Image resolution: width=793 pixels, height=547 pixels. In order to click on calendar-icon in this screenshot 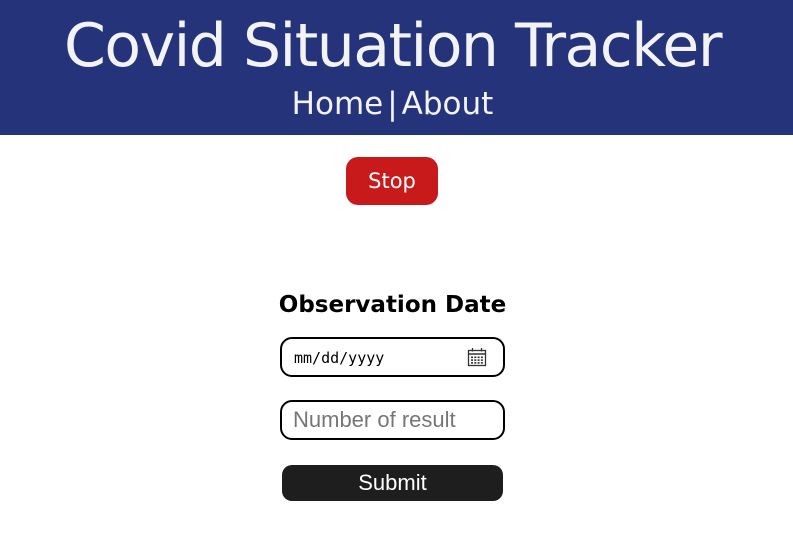, I will do `click(477, 357)`.